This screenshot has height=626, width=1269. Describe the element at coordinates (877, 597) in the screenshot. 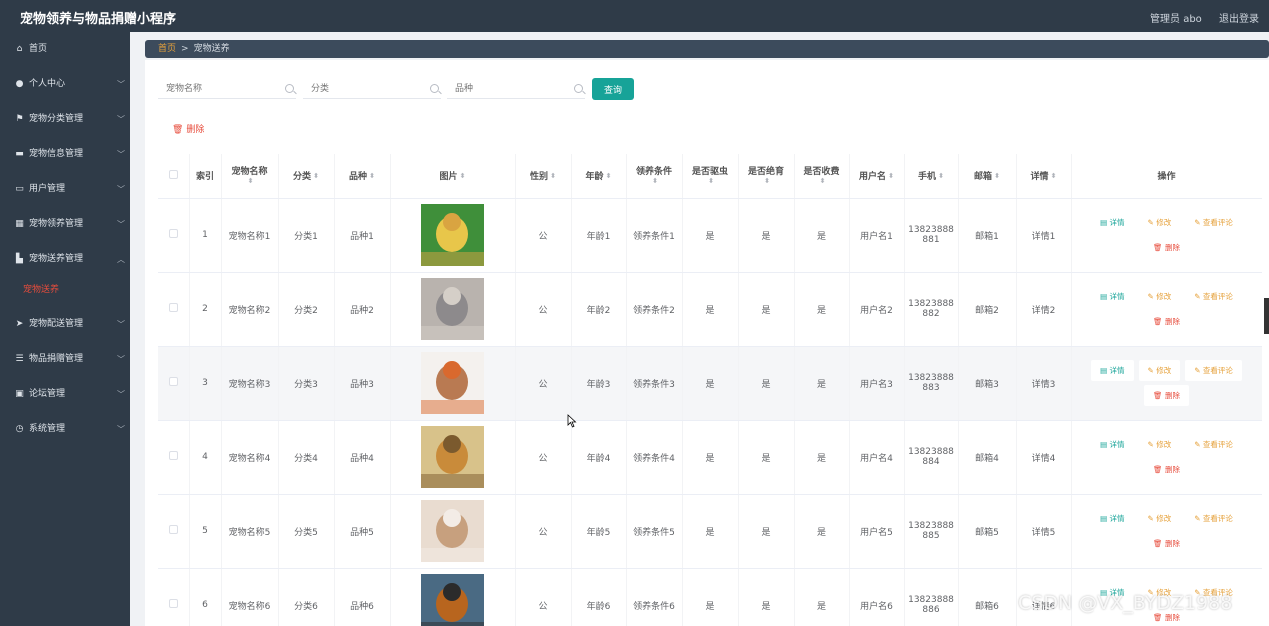

I see `cell-username: 用户名6` at that location.